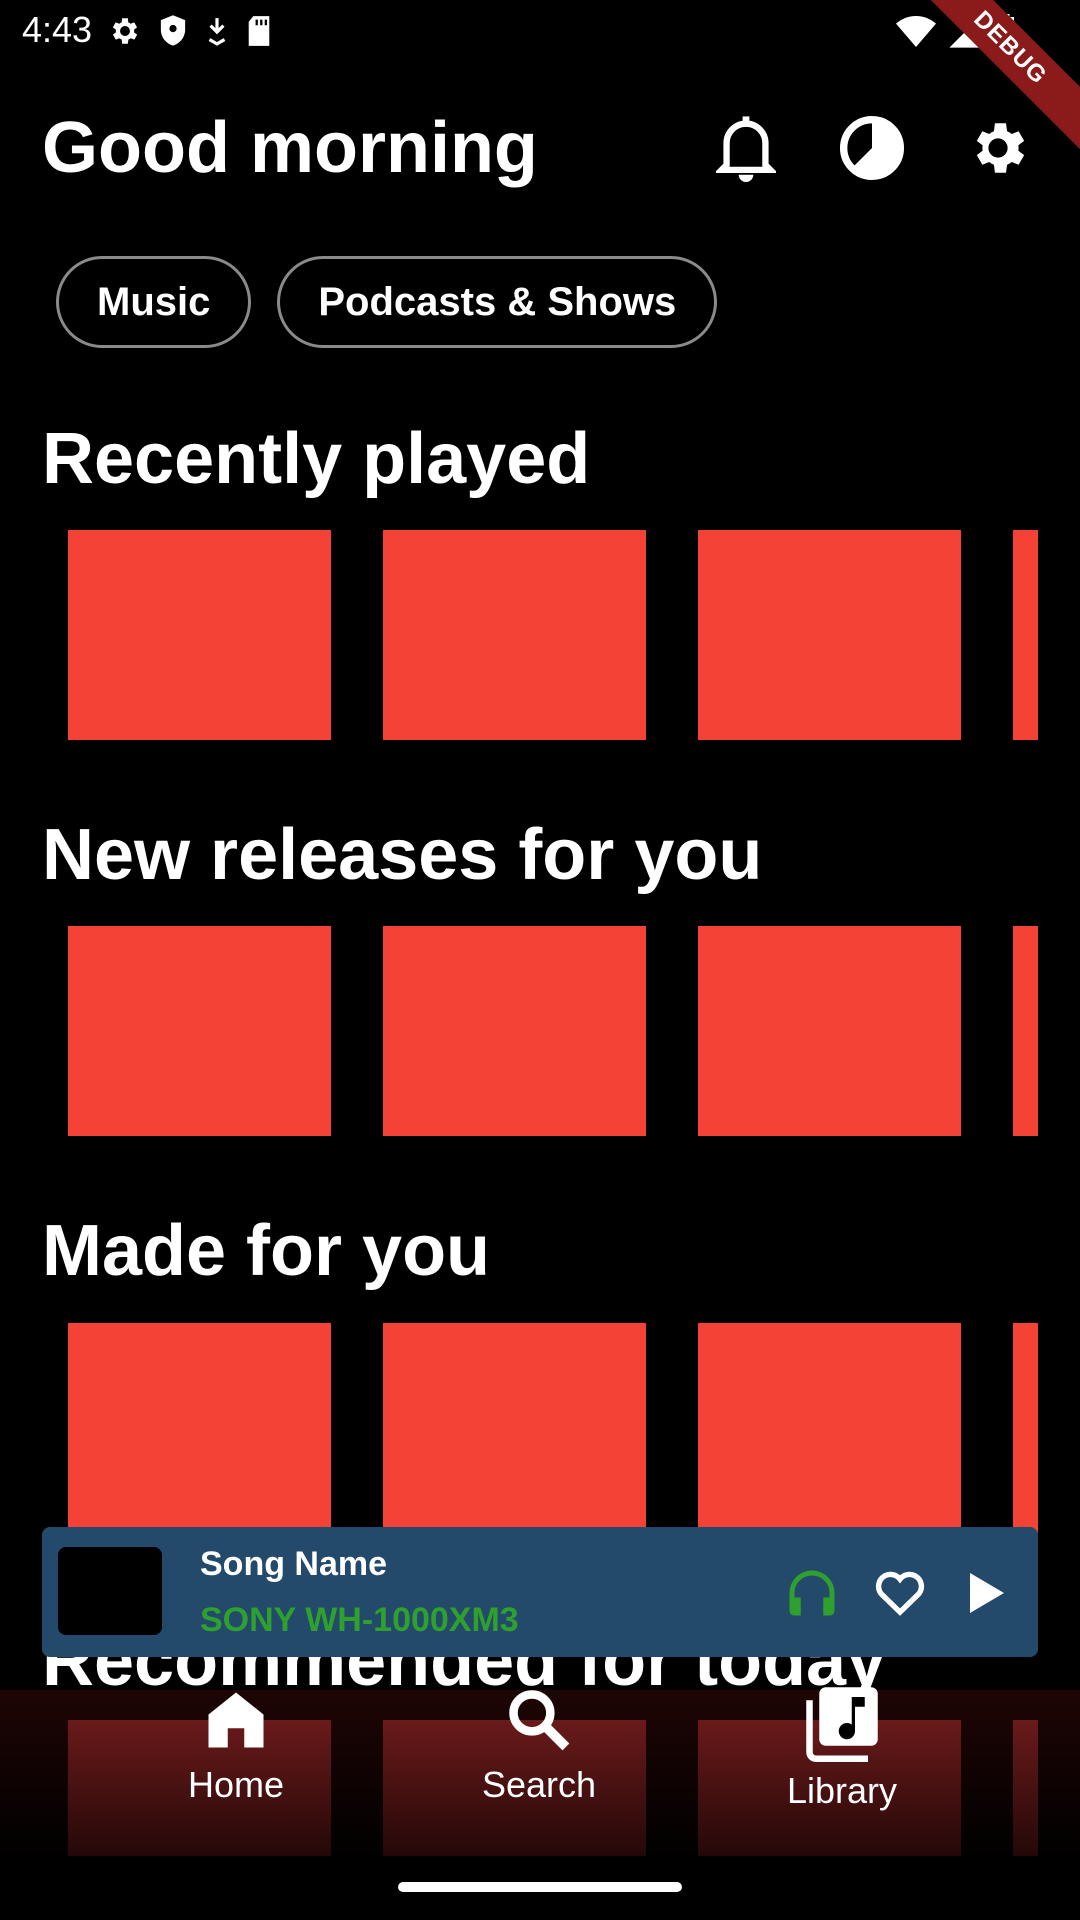 This screenshot has width=1080, height=1920. What do you see at coordinates (173, 30) in the screenshot?
I see `shield-icon` at bounding box center [173, 30].